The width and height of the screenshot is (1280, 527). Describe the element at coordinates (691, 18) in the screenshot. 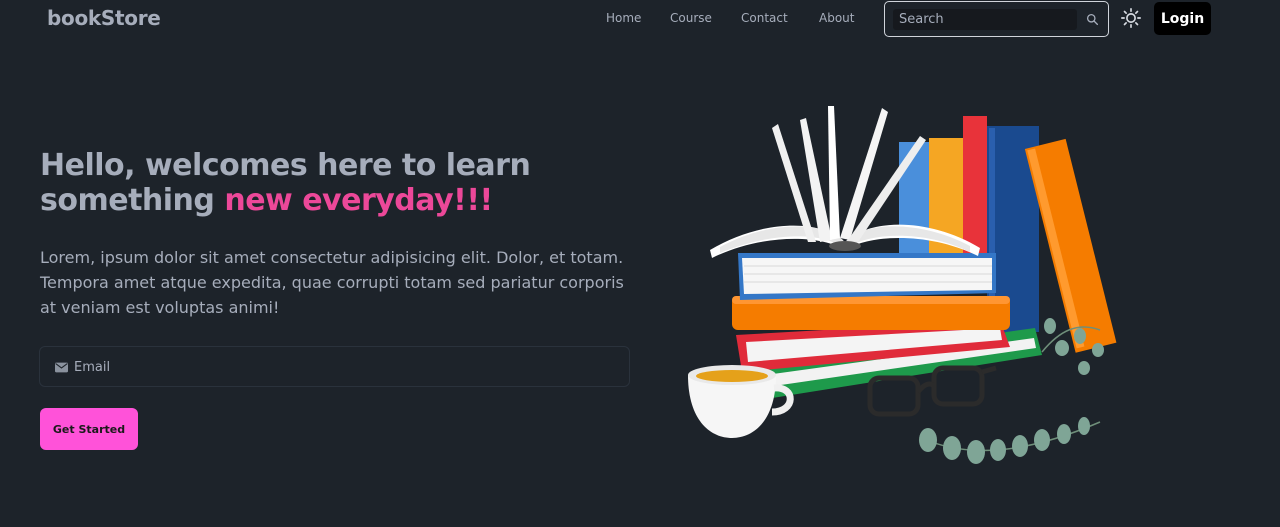

I see `nav-link-course: Course` at that location.